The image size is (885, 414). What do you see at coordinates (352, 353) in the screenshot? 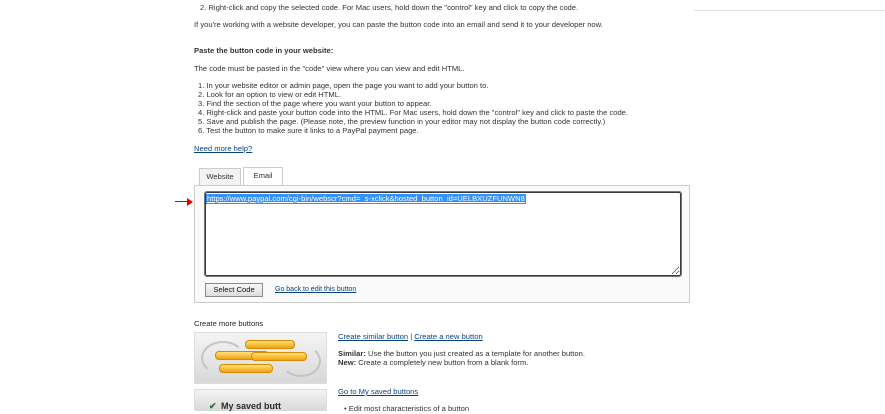
I see `similar-label: Similar:` at bounding box center [352, 353].